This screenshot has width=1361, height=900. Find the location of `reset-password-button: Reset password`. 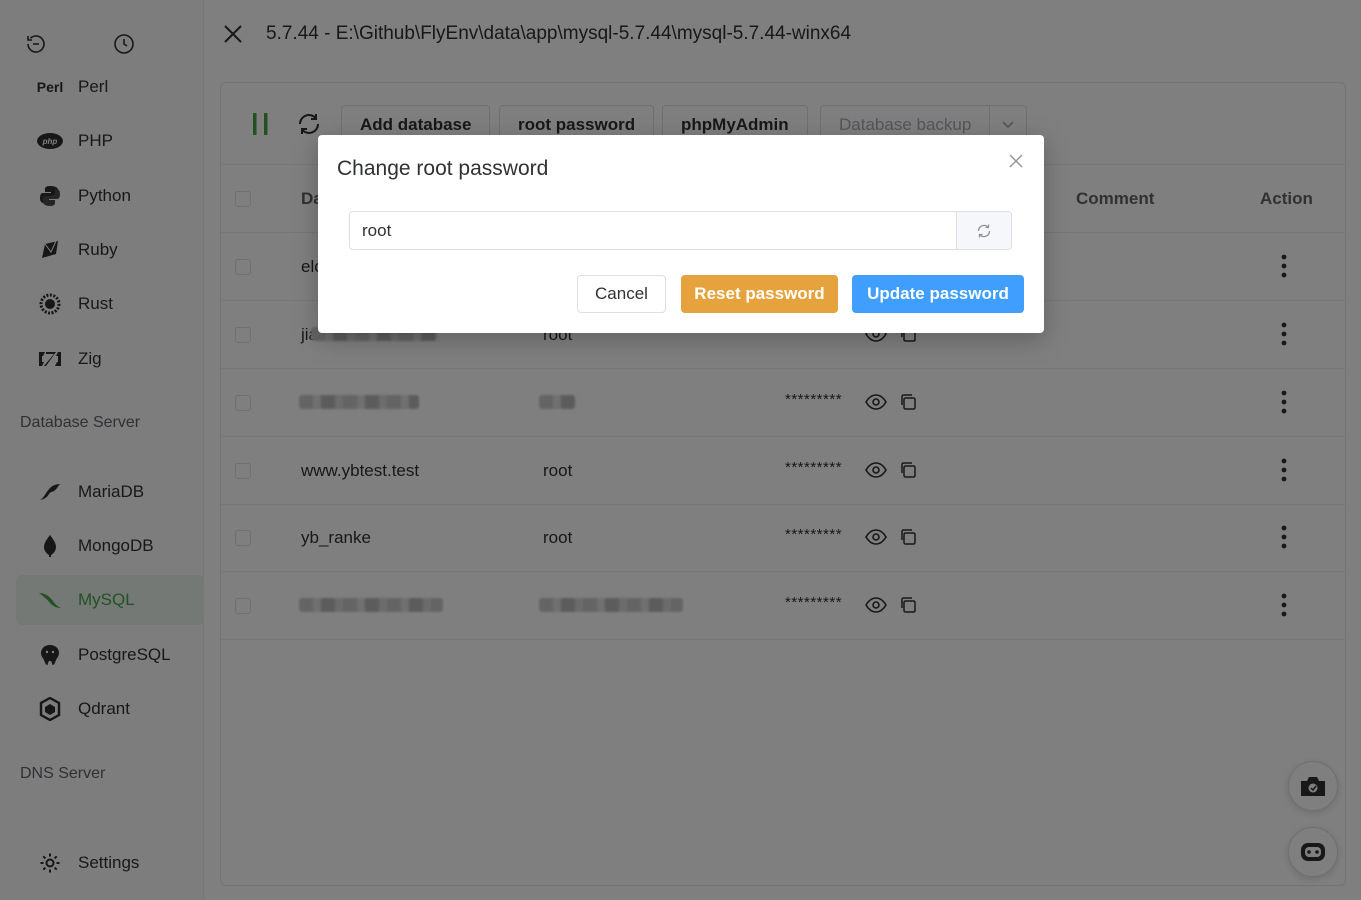

reset-password-button: Reset password is located at coordinates (759, 294).